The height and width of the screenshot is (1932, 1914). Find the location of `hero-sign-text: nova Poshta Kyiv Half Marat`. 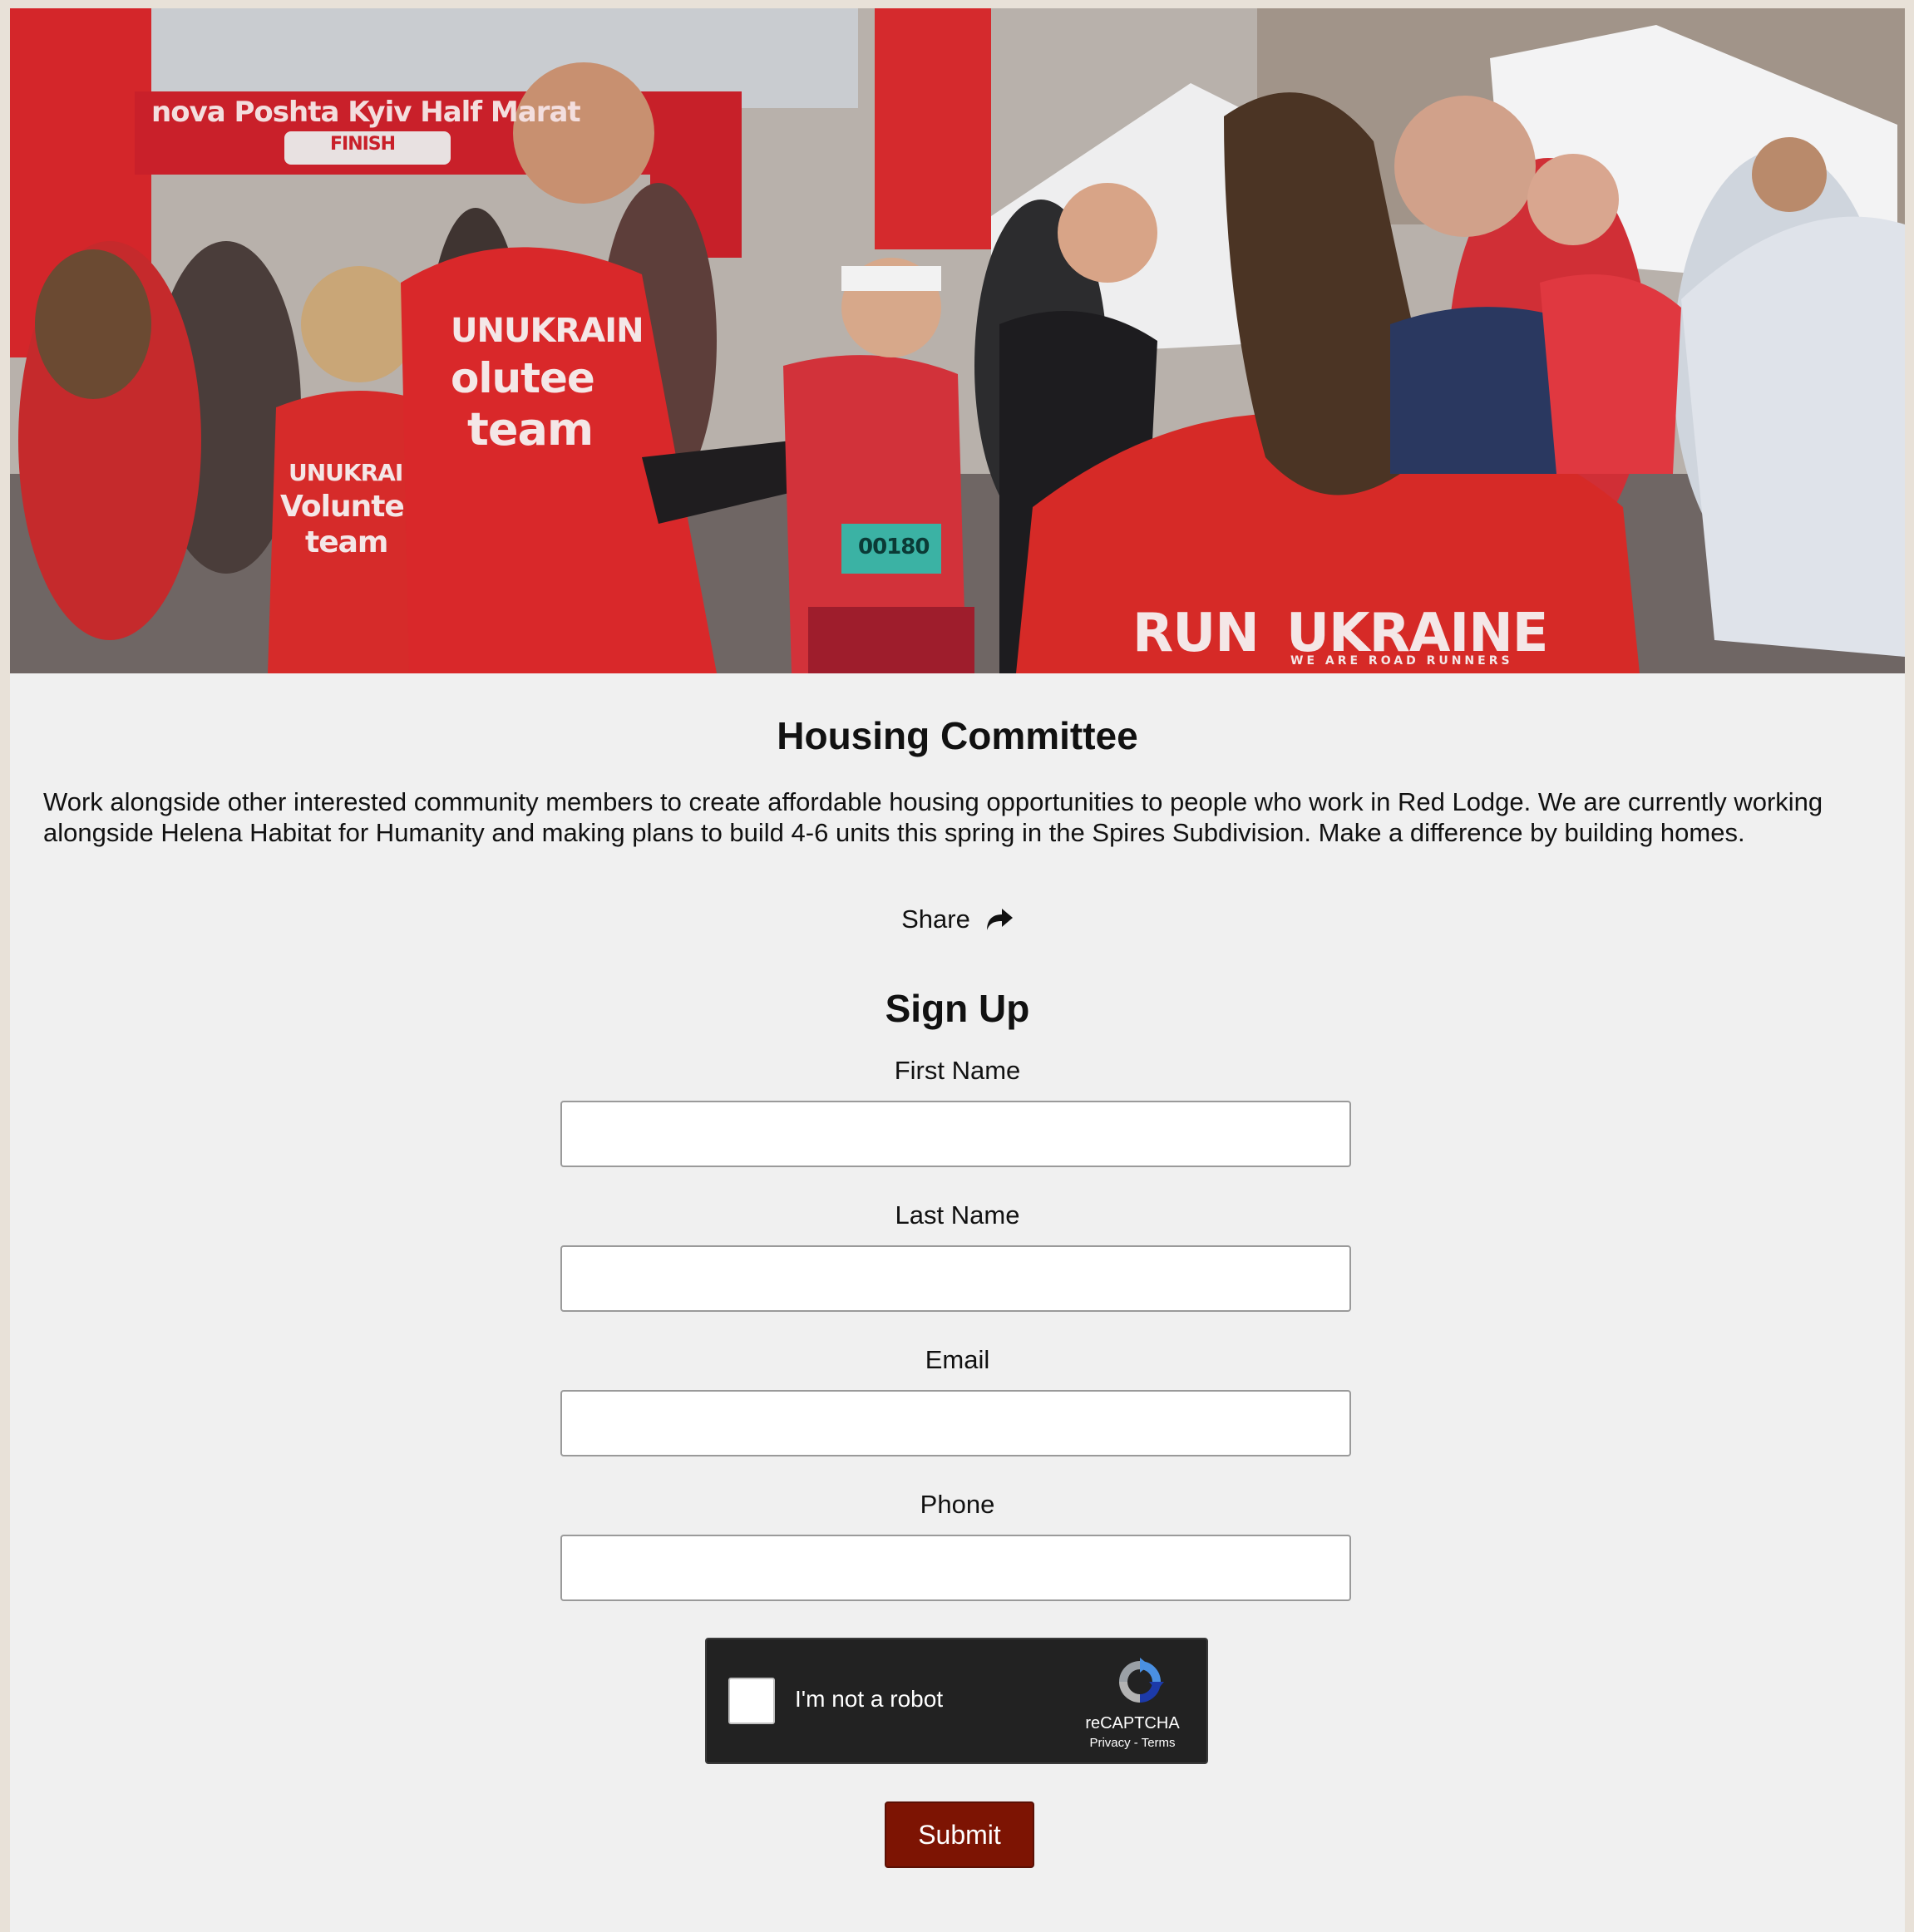

hero-sign-text: nova Poshta Kyiv Half Marat is located at coordinates (366, 113).